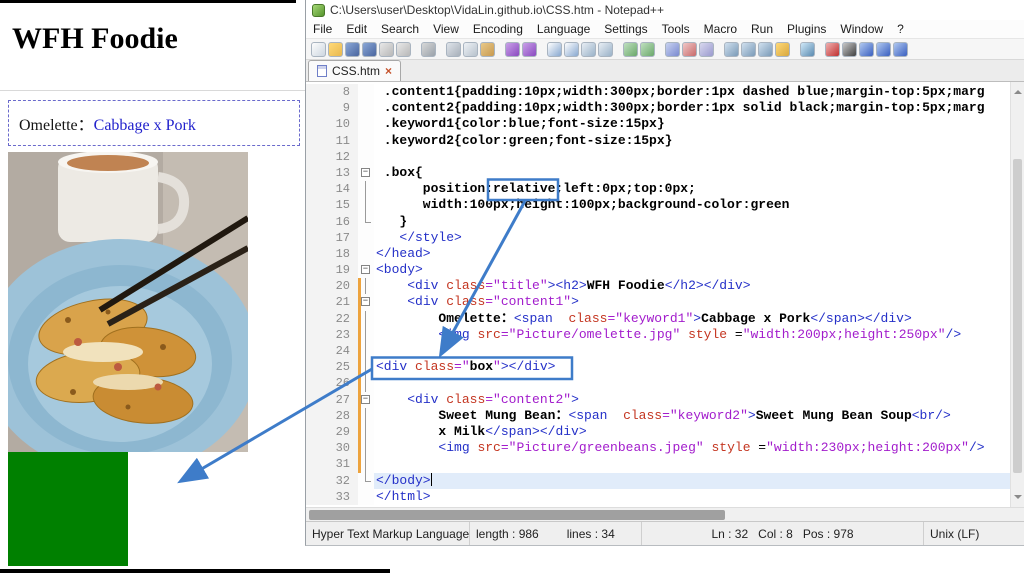 Image resolution: width=1024 pixels, height=575 pixels. I want to click on code-line-11: 11 .keyword2{color:green;font-size:15px}, so click(658, 140).